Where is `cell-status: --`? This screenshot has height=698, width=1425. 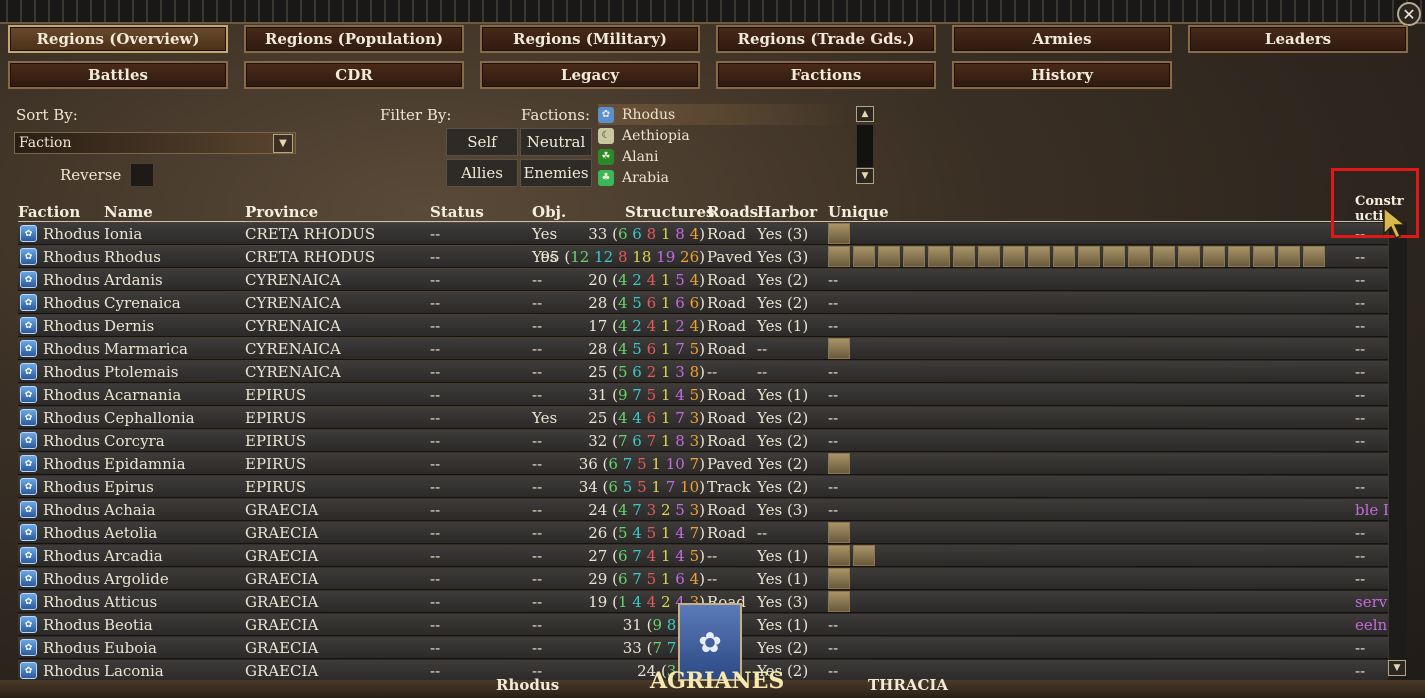
cell-status: -- is located at coordinates (435, 556).